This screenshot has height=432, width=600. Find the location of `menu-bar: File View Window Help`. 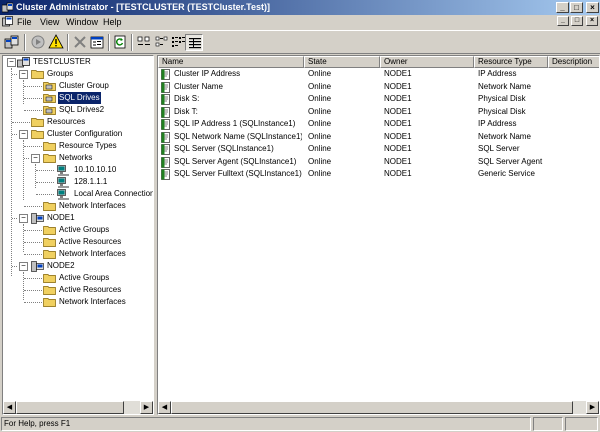

menu-bar: File View Window Help is located at coordinates (300, 22).